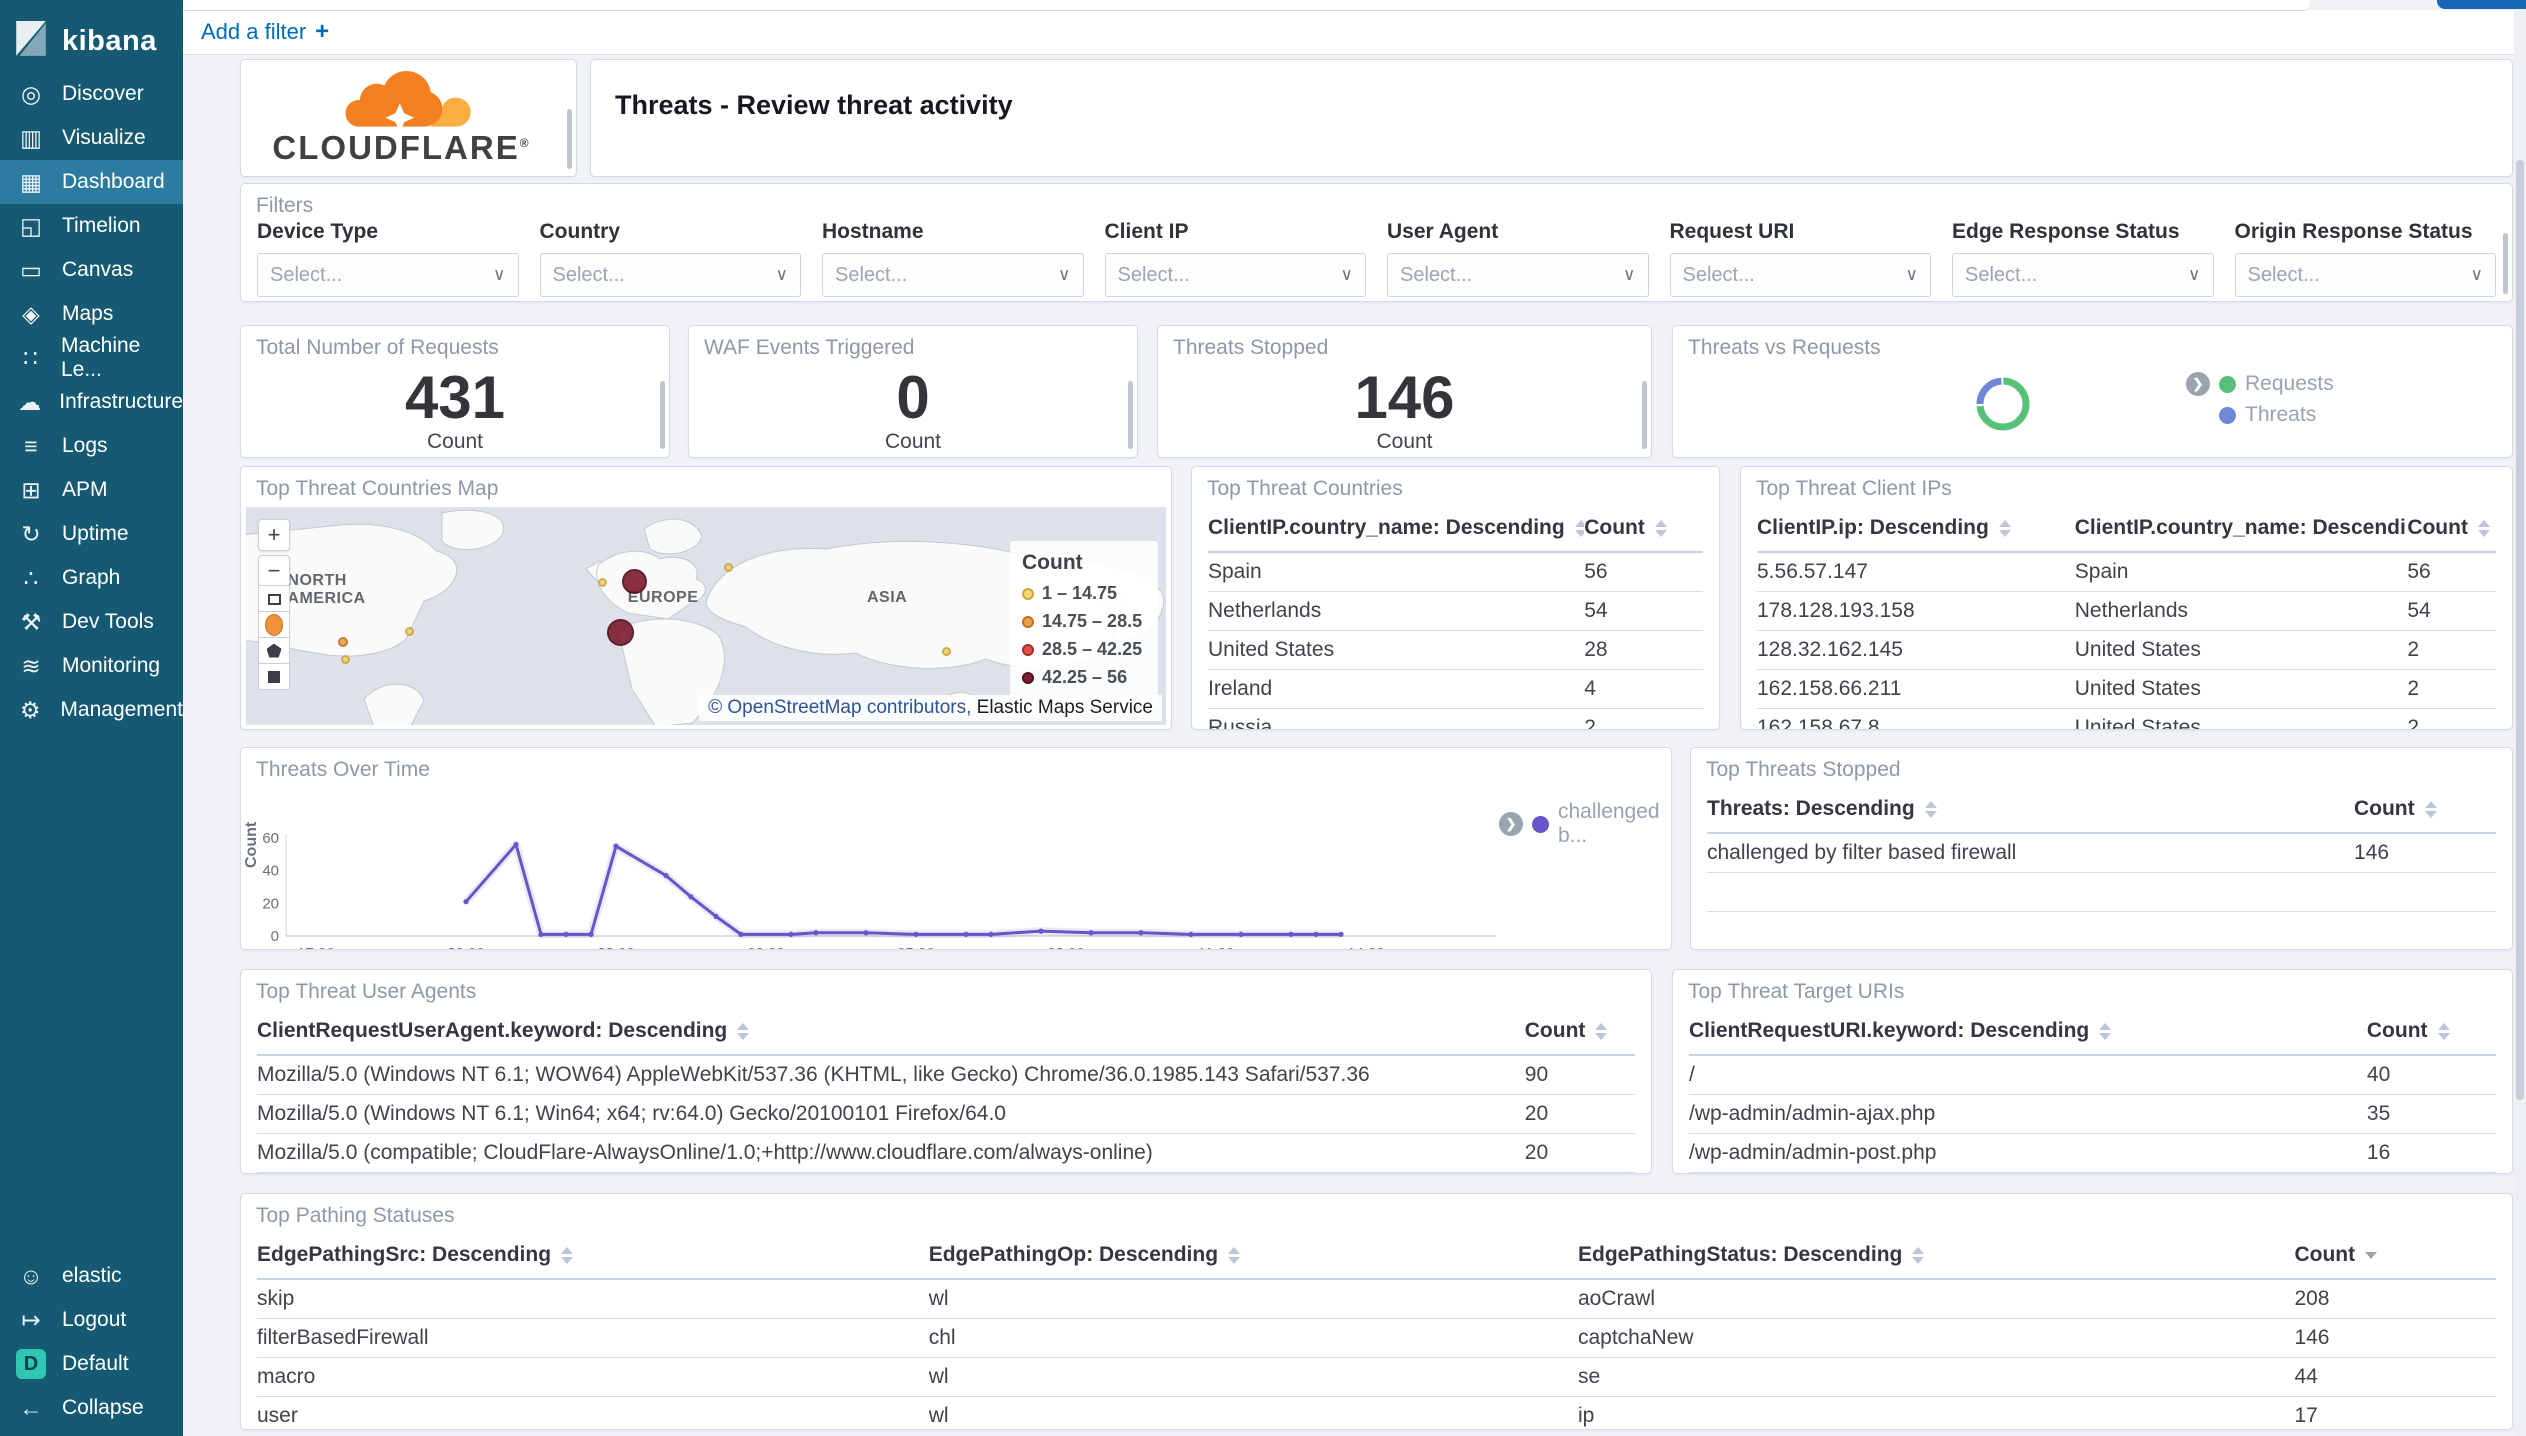 The image size is (2526, 1436). Describe the element at coordinates (91, 1276) in the screenshot. I see `sidebar-item-elastic: ☺ elastic` at that location.